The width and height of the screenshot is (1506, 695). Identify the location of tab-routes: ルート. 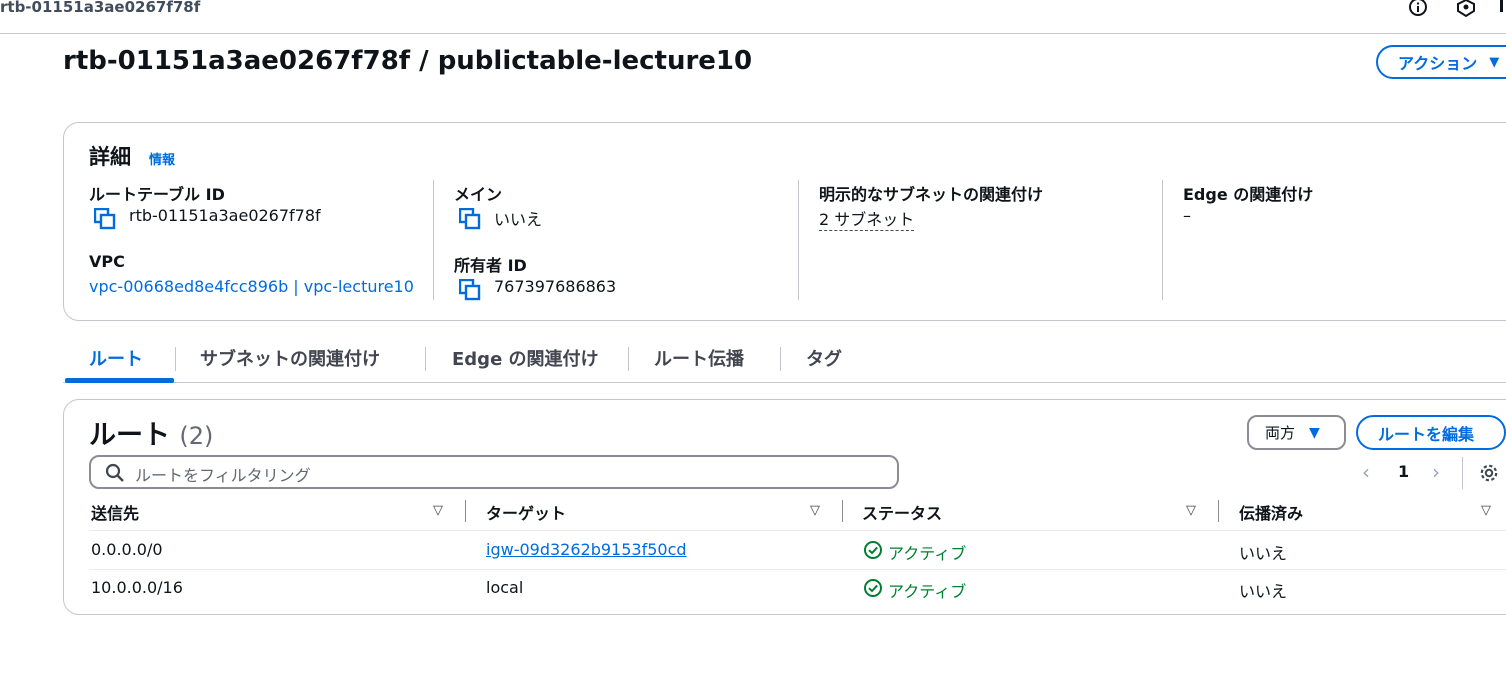
(116, 358).